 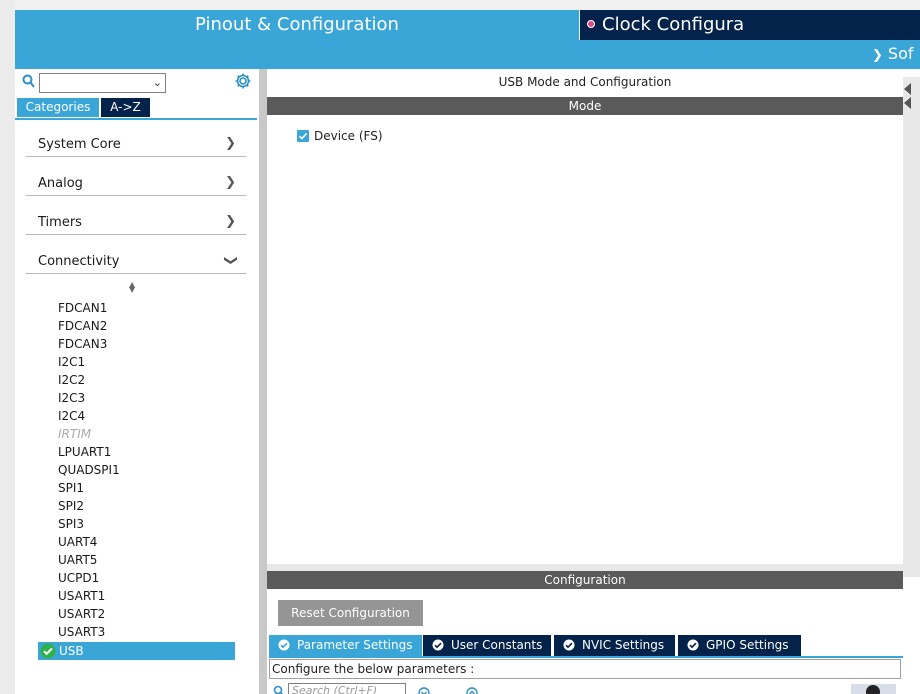 What do you see at coordinates (157, 82) in the screenshot?
I see `chevron-down-icon: ⌄` at bounding box center [157, 82].